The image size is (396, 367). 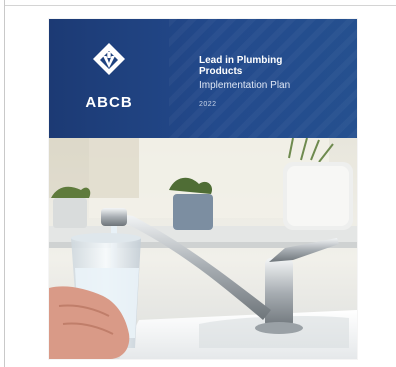 What do you see at coordinates (221, 71) in the screenshot?
I see `cover-title-line2: Products` at bounding box center [221, 71].